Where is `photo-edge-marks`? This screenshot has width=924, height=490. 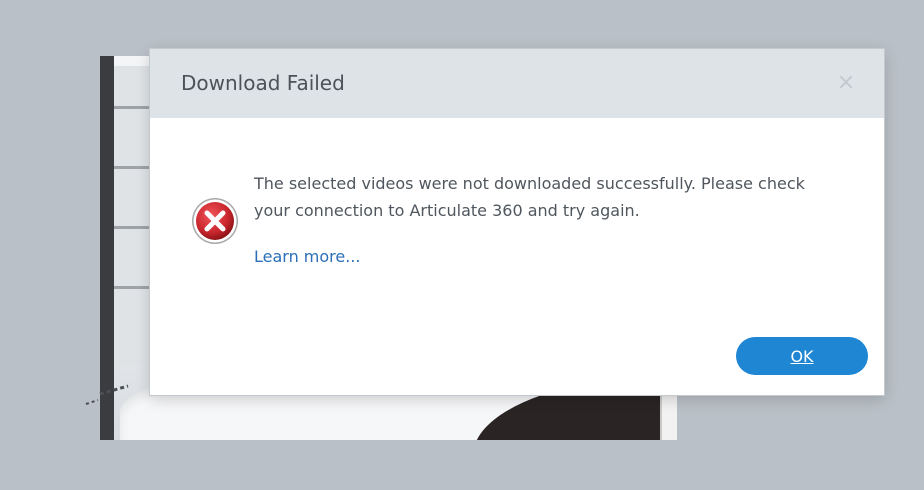 photo-edge-marks is located at coordinates (107, 394).